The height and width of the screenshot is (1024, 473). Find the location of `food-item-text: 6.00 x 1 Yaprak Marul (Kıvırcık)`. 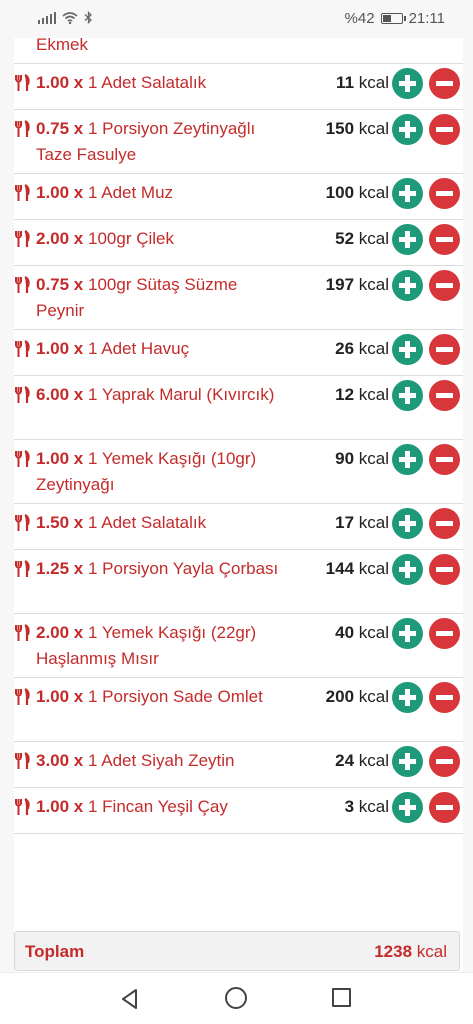

food-item-text: 6.00 x 1 Yaprak Marul (Kıvırcık) is located at coordinates (161, 395).